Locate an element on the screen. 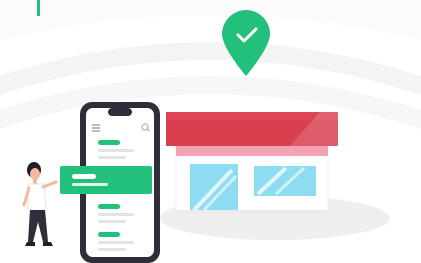 Image resolution: width=421 pixels, height=263 pixels. highlighted-card is located at coordinates (106, 180).